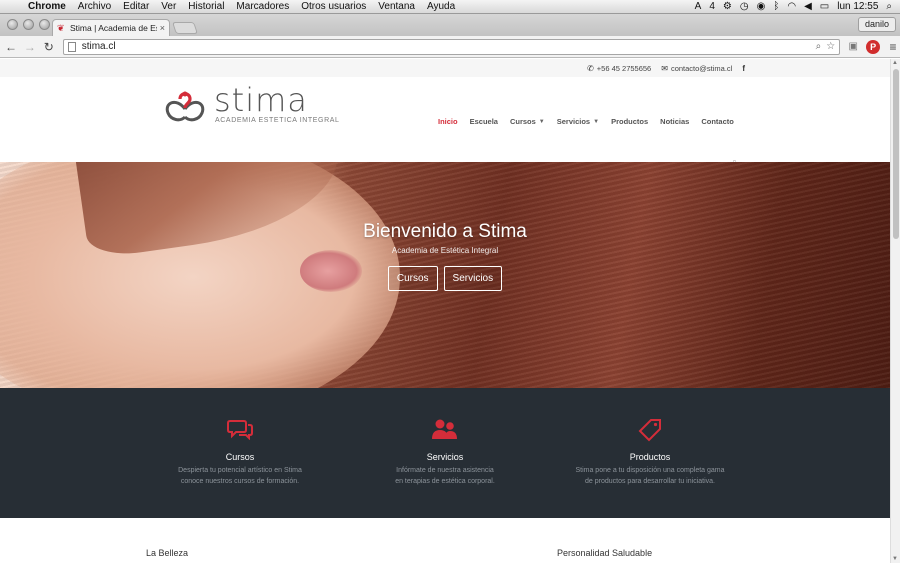 This screenshot has width=900, height=563. I want to click on browser-toolbar: ← → ↻ stima.cl ⌕ ☆ ▣ P ≡, so click(450, 47).